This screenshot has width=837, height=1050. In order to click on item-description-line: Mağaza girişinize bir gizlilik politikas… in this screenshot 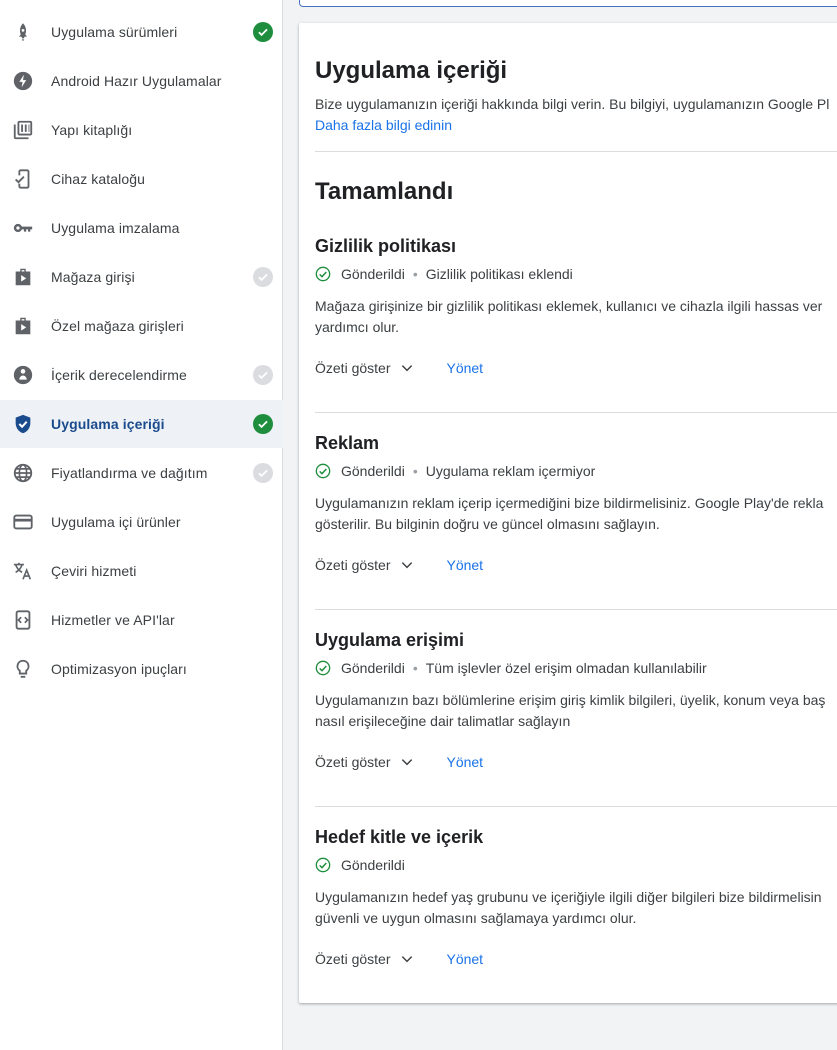, I will do `click(569, 306)`.